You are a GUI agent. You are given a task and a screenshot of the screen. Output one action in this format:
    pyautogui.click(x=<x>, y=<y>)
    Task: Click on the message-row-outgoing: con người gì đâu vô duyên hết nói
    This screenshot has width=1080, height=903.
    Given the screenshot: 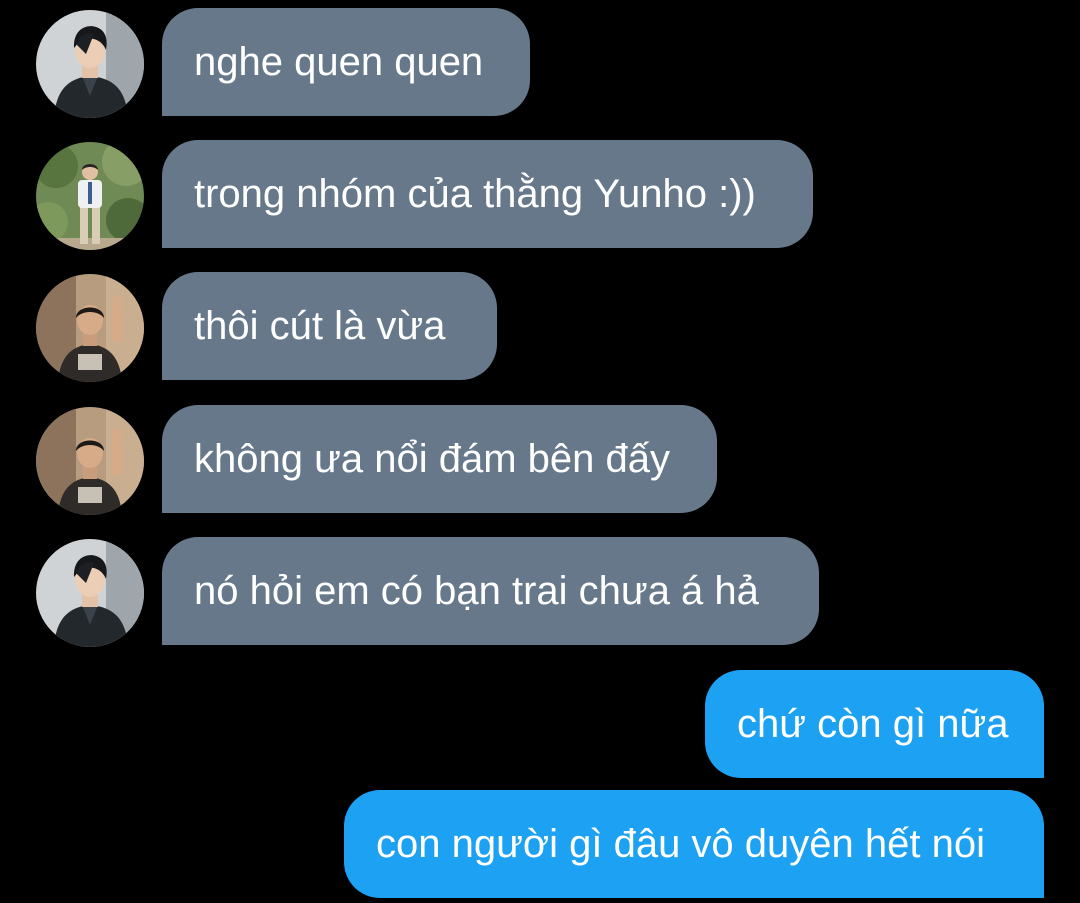 What is the action you would take?
    pyautogui.click(x=540, y=844)
    